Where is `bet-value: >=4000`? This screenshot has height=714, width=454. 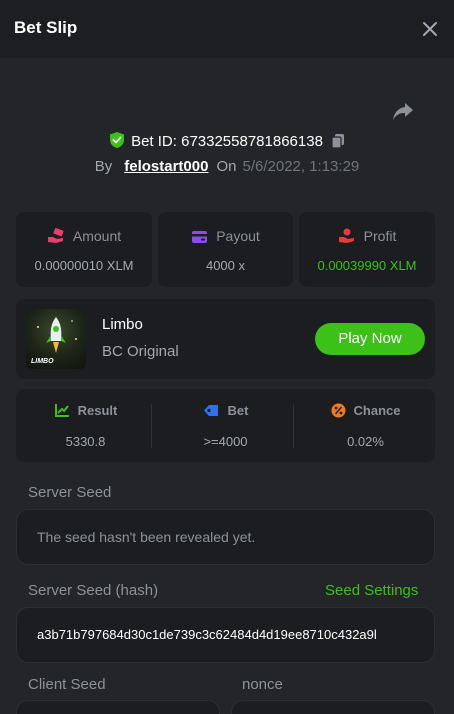
bet-value: >=4000 is located at coordinates (225, 441).